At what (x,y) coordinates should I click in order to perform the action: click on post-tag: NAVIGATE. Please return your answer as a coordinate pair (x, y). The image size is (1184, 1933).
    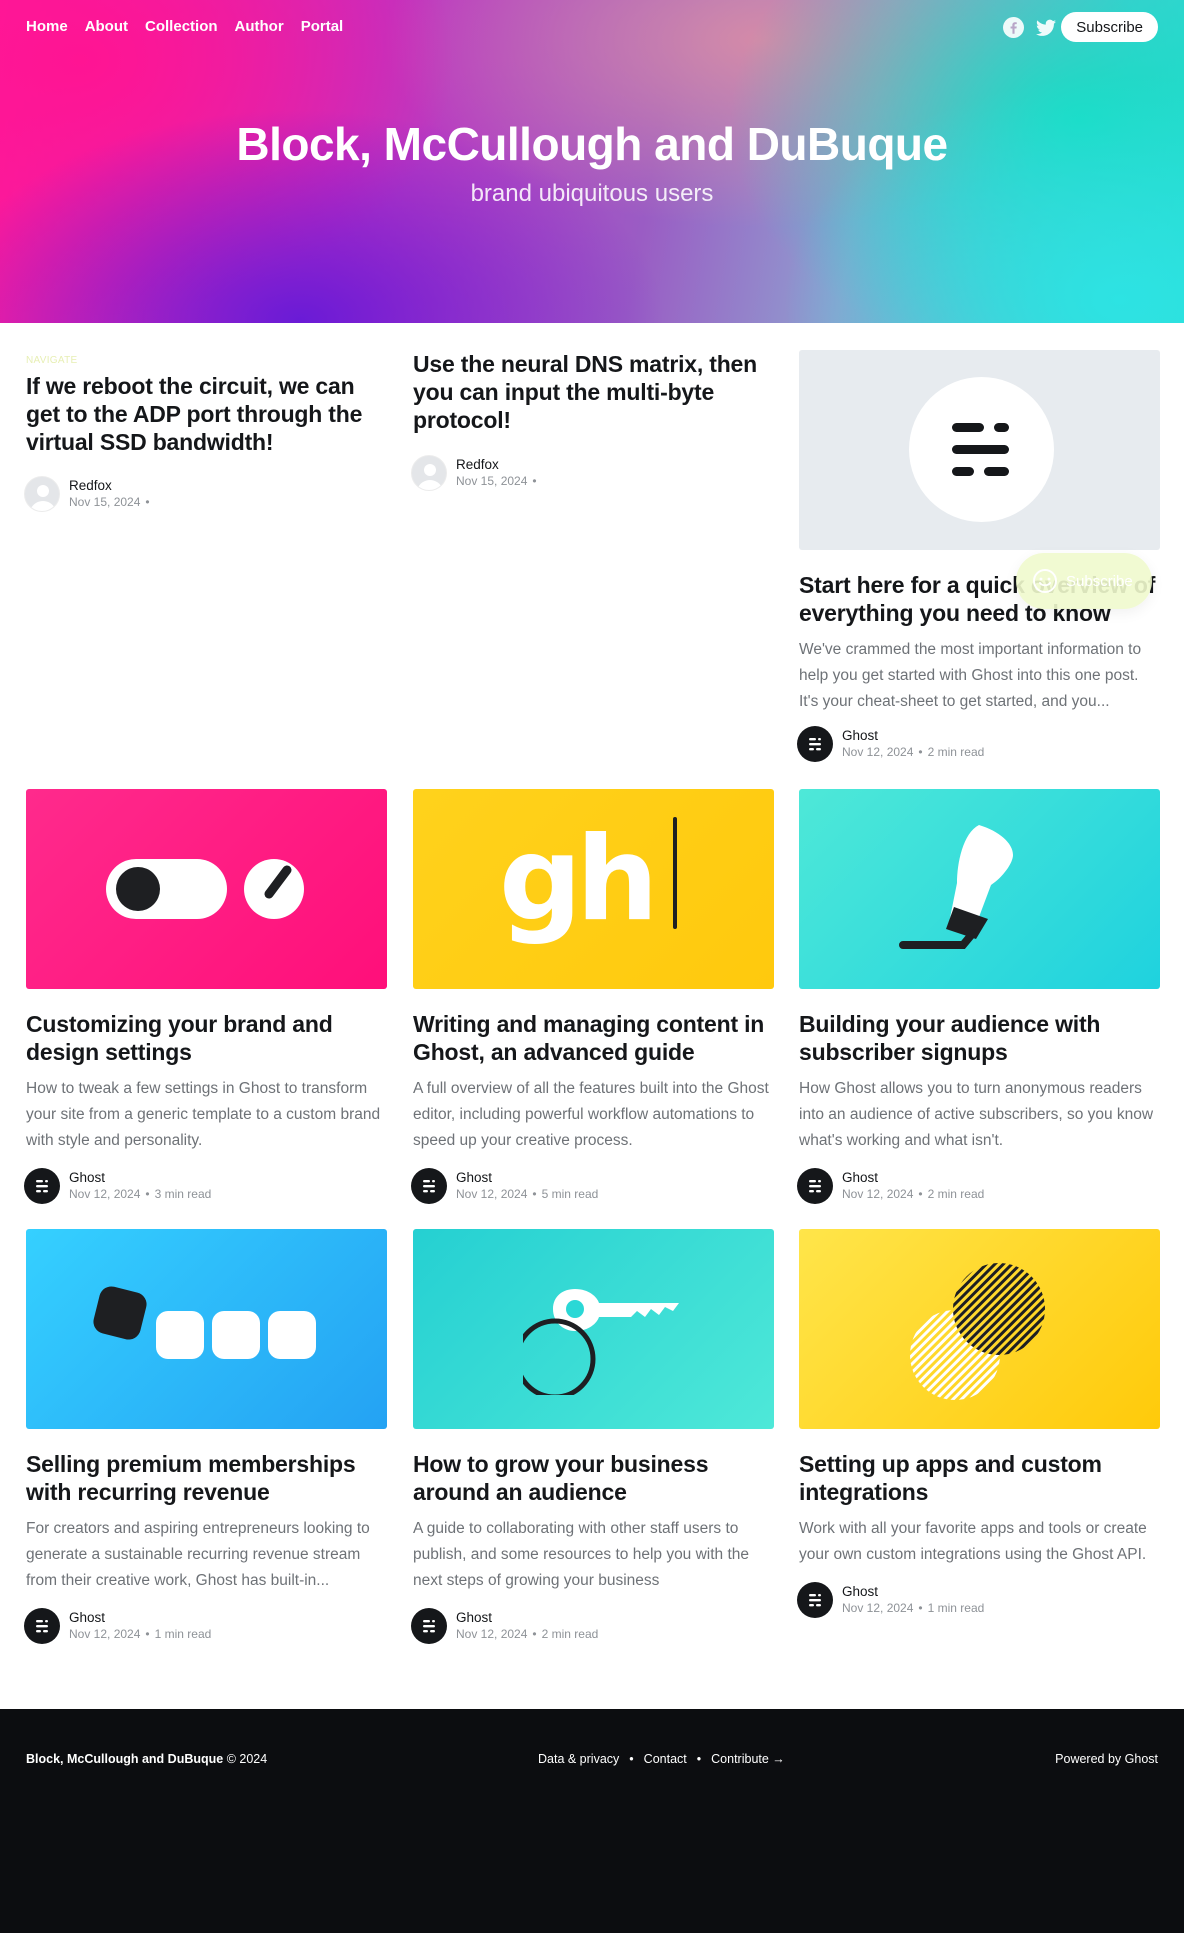
    Looking at the image, I should click on (206, 360).